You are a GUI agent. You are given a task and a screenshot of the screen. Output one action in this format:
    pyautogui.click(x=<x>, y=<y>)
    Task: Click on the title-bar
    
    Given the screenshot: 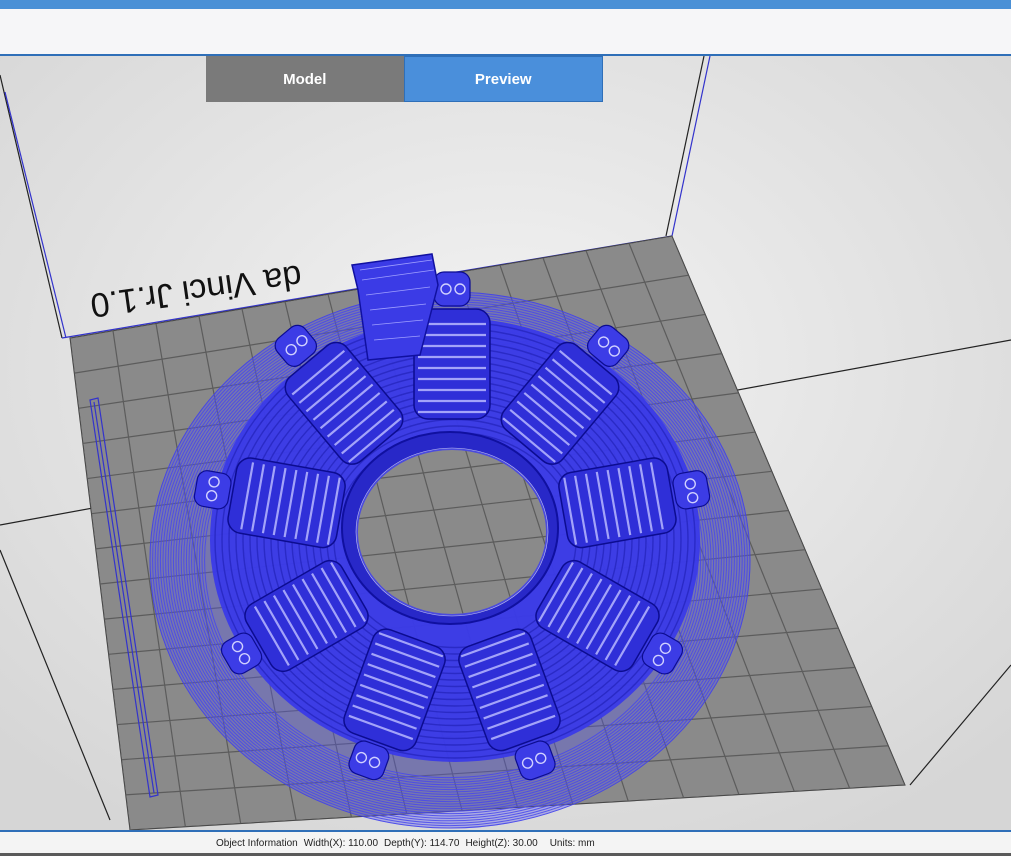 What is the action you would take?
    pyautogui.click(x=505, y=4)
    